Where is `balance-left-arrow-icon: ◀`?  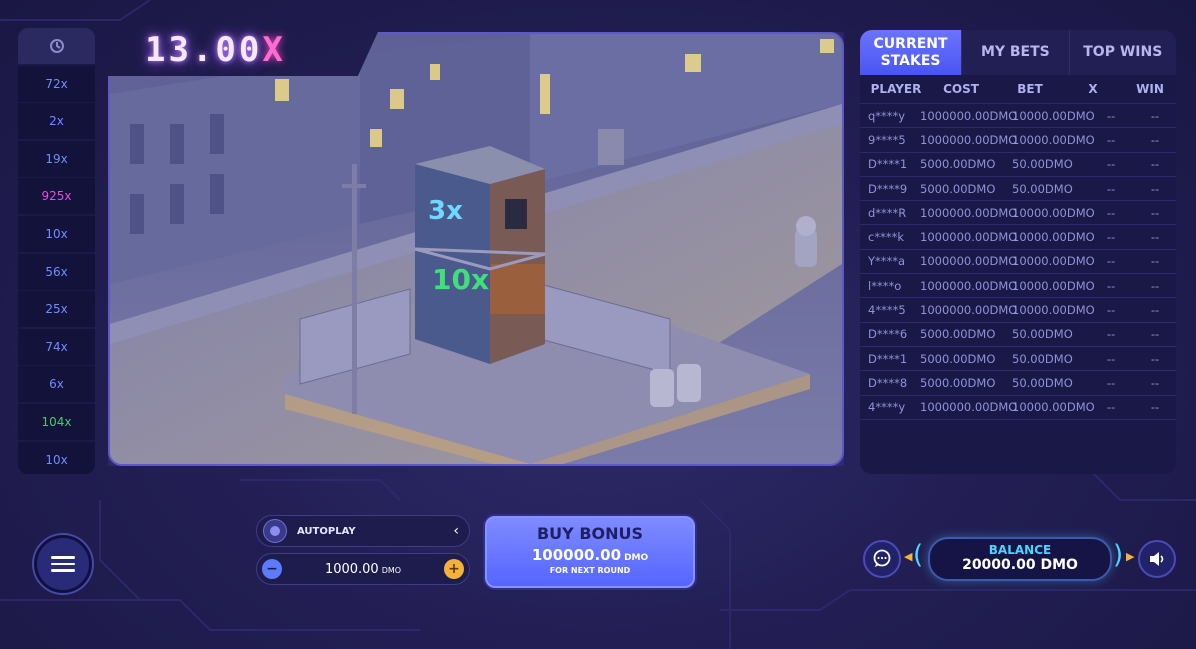 balance-left-arrow-icon: ◀ is located at coordinates (908, 556).